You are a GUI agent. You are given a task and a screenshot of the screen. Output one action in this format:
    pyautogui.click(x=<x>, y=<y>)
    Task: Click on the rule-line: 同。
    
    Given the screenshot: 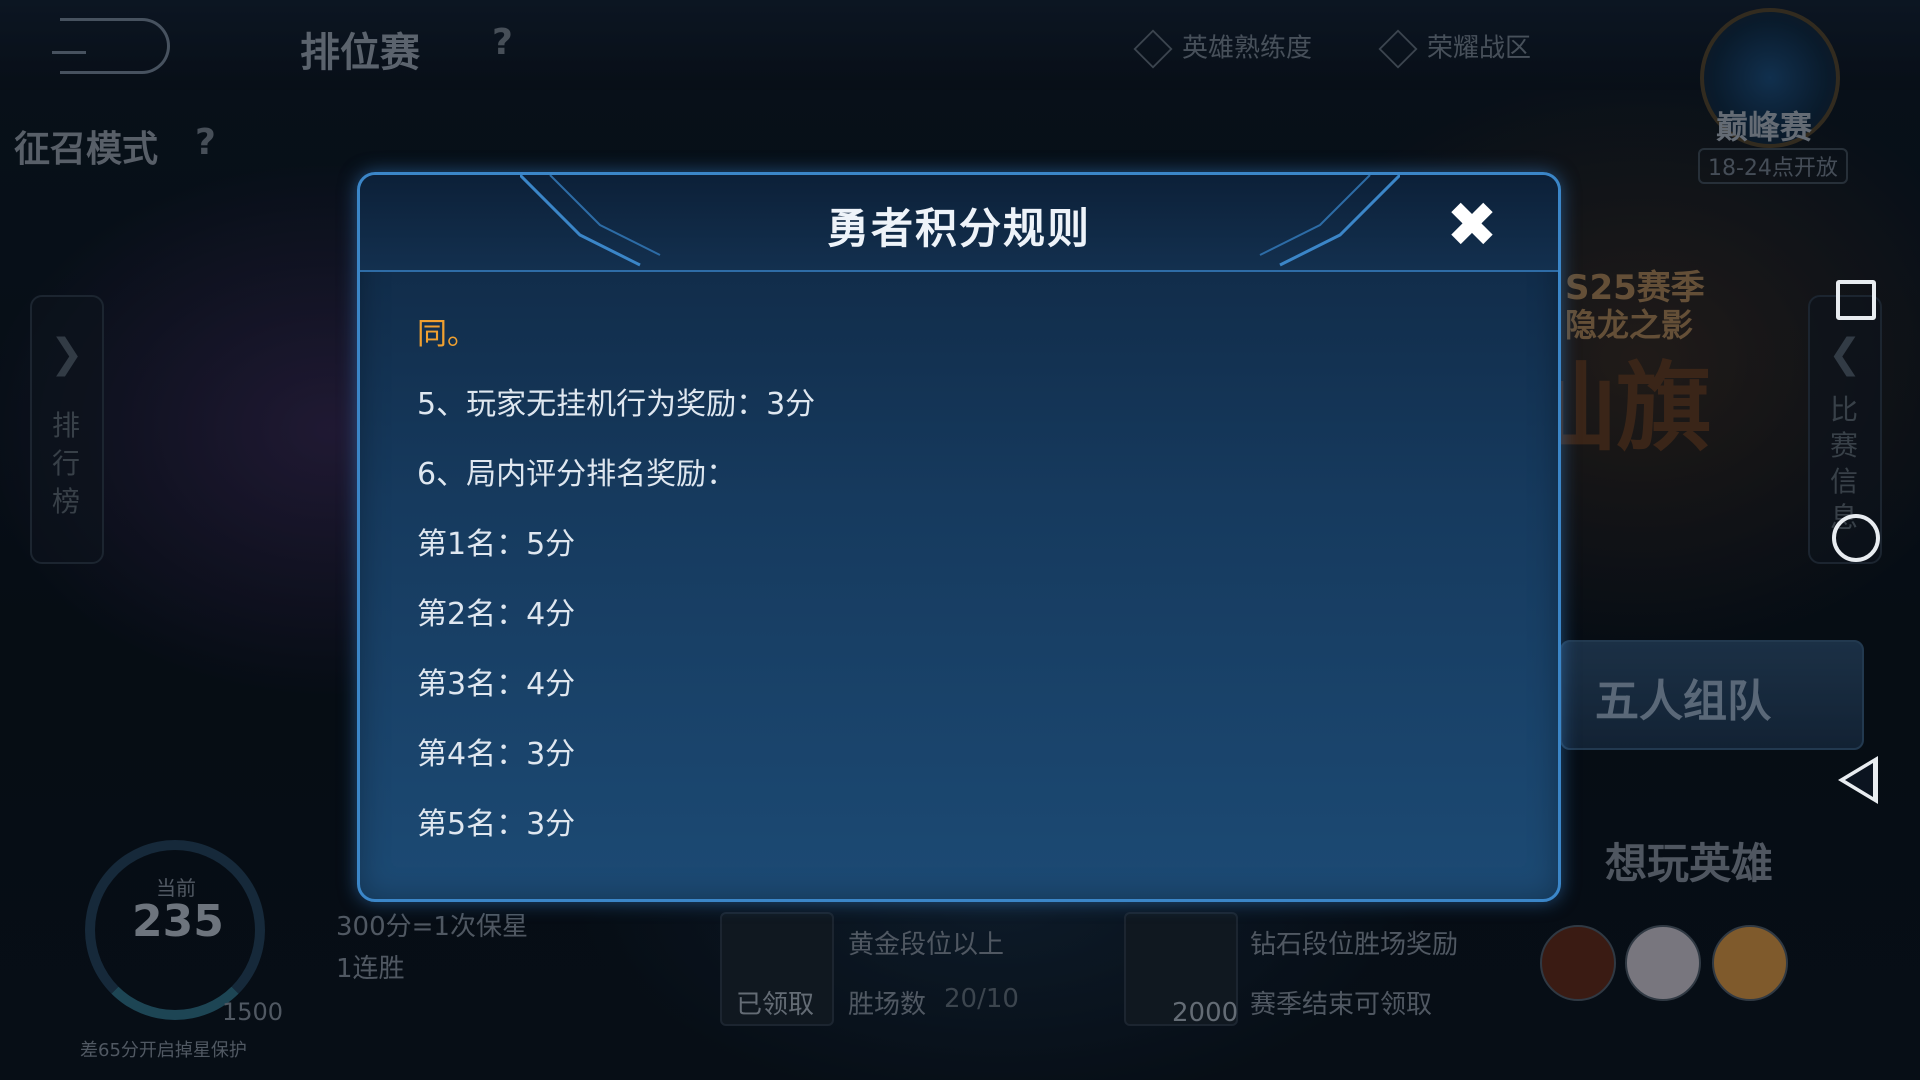 What is the action you would take?
    pyautogui.click(x=447, y=334)
    